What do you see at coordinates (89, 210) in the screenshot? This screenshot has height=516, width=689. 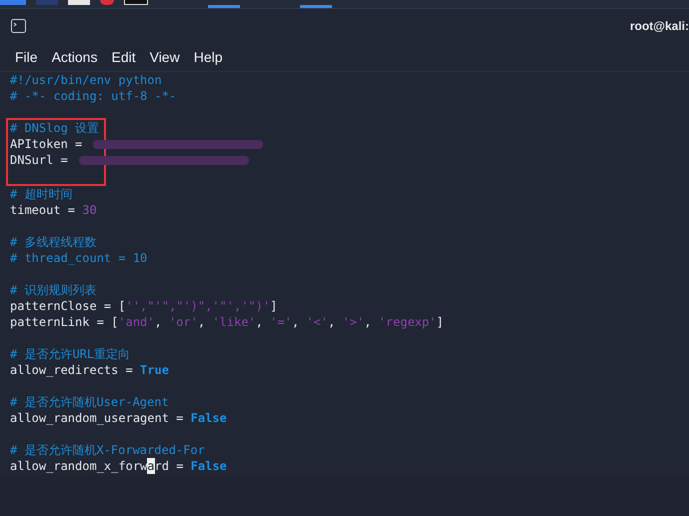 I see `number-literal: 30` at bounding box center [89, 210].